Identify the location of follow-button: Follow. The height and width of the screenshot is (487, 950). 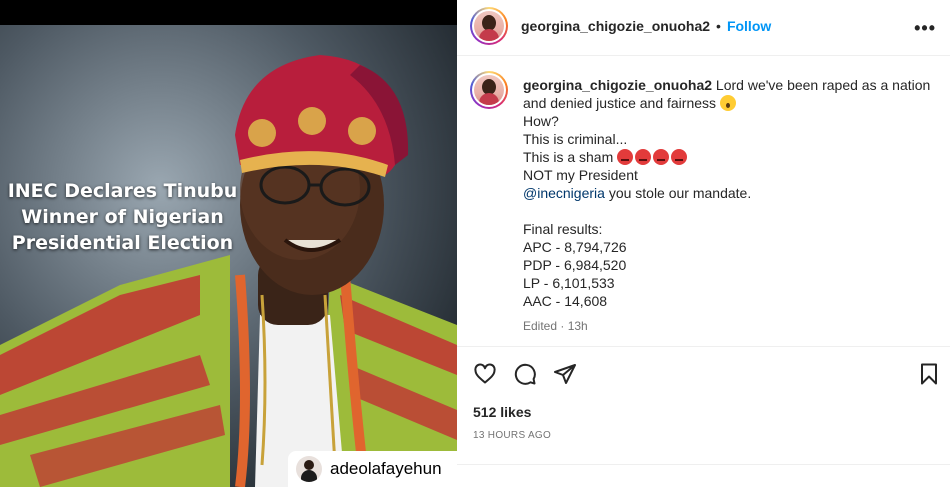
(749, 26).